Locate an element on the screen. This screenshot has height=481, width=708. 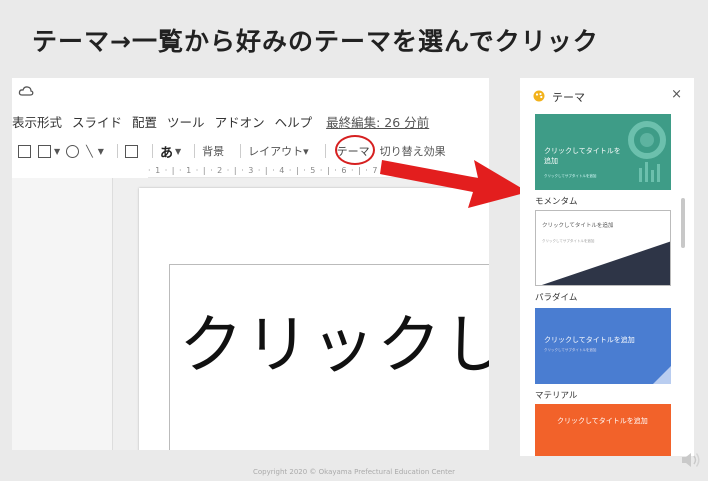
filmstrip is located at coordinates (62, 314).